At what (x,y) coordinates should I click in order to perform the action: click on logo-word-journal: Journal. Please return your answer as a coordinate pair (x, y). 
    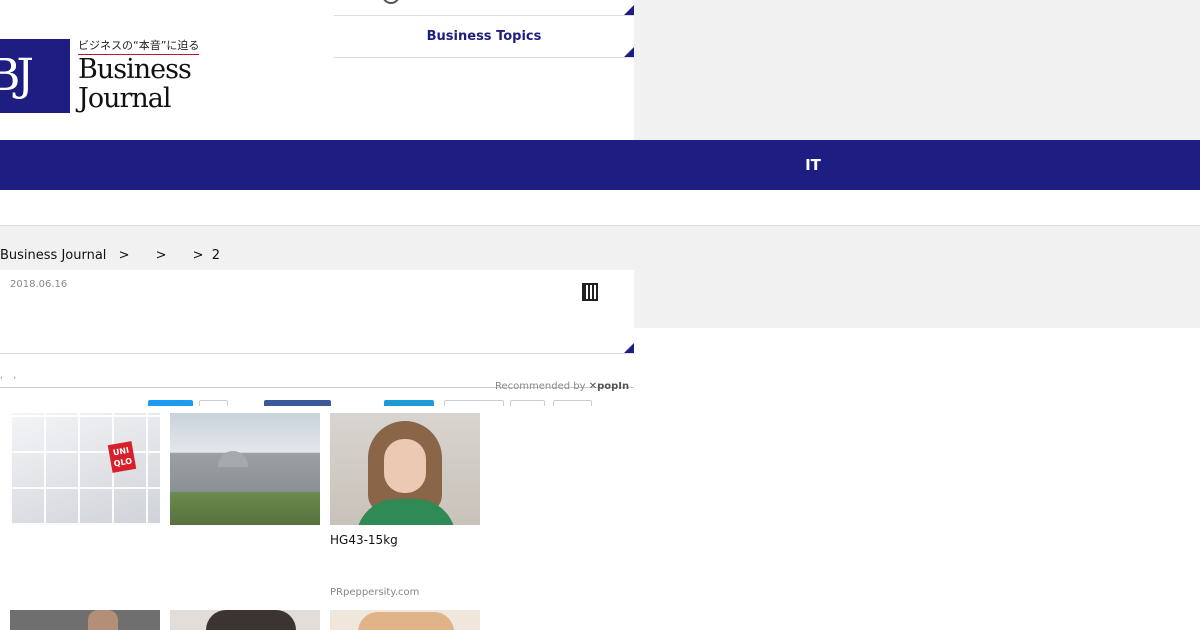
    Looking at the image, I should click on (124, 98).